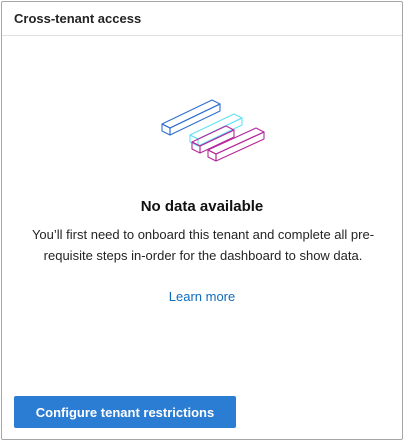  I want to click on isometric-bars-illustration-icon, so click(213, 130).